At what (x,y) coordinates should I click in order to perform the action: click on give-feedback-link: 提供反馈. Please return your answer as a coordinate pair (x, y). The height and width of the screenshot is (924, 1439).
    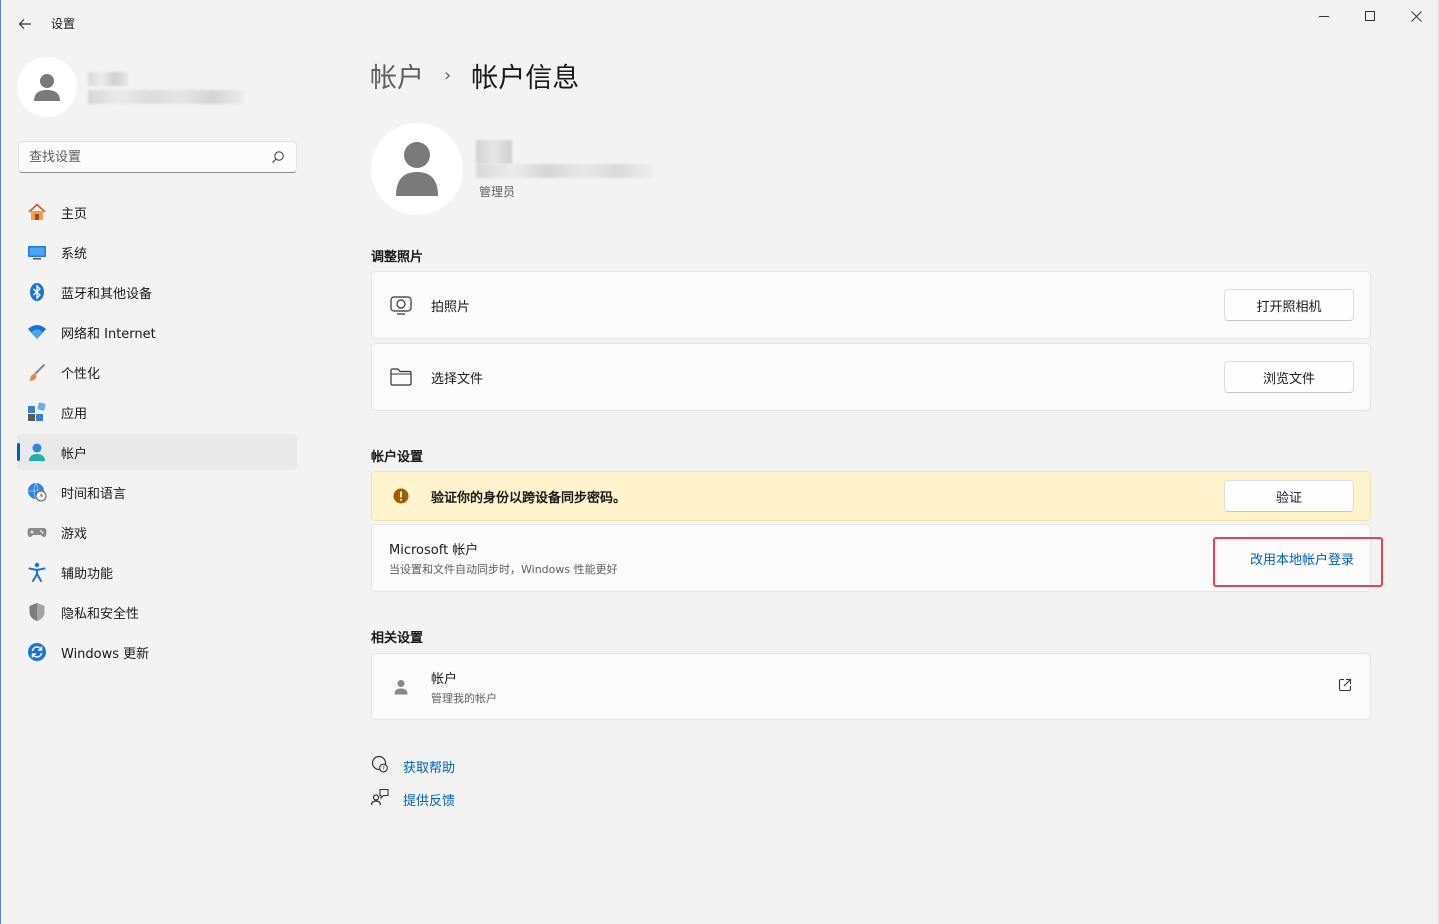
    Looking at the image, I should click on (413, 799).